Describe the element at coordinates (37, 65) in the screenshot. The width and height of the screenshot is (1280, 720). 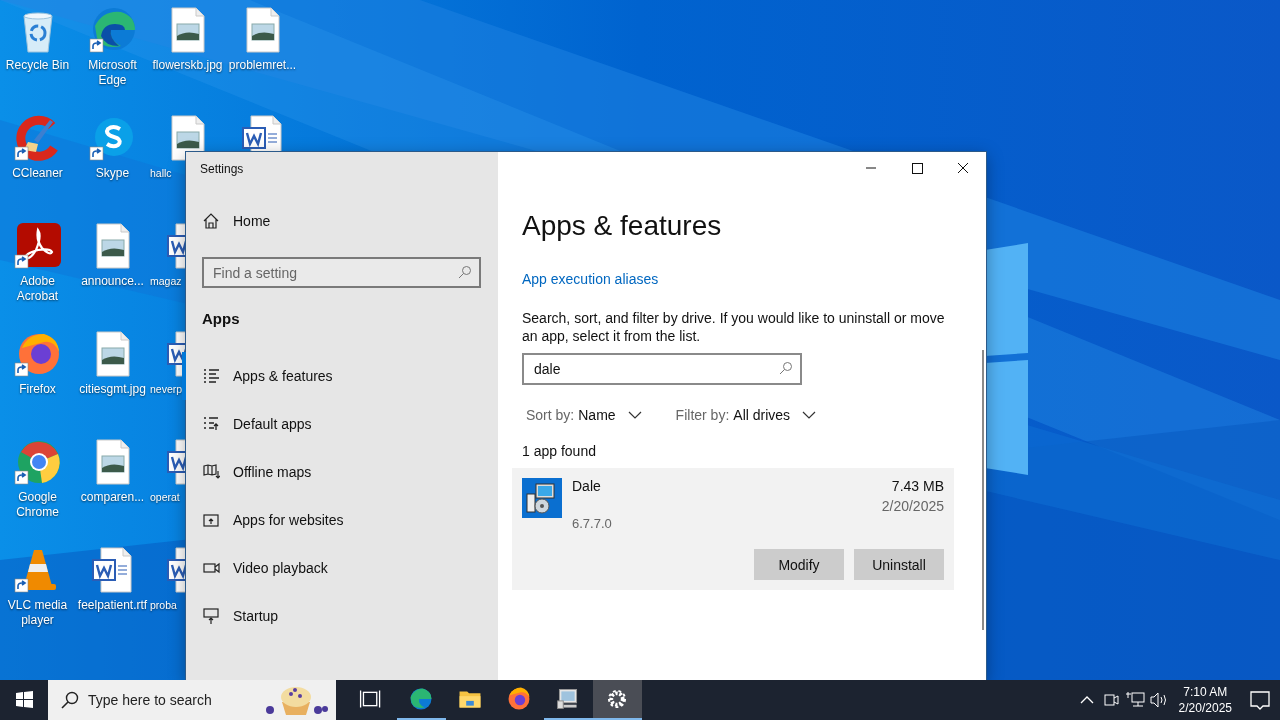
I see `icon-label: Recycle Bin` at that location.